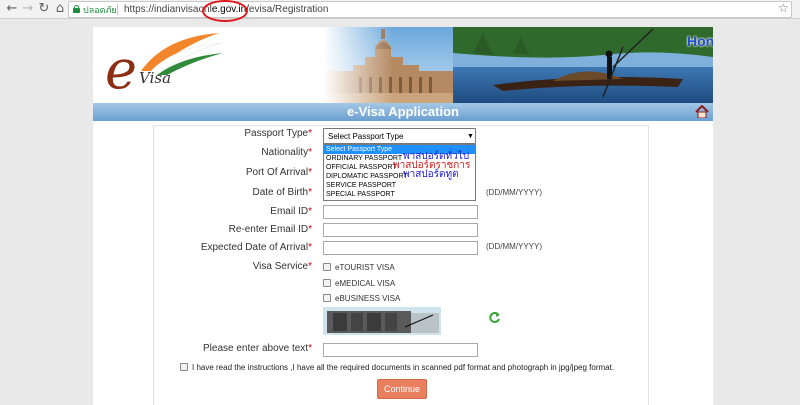 This screenshot has width=800, height=405. Describe the element at coordinates (291, 9) in the screenshot. I see `url-path: visa/Registration` at that location.